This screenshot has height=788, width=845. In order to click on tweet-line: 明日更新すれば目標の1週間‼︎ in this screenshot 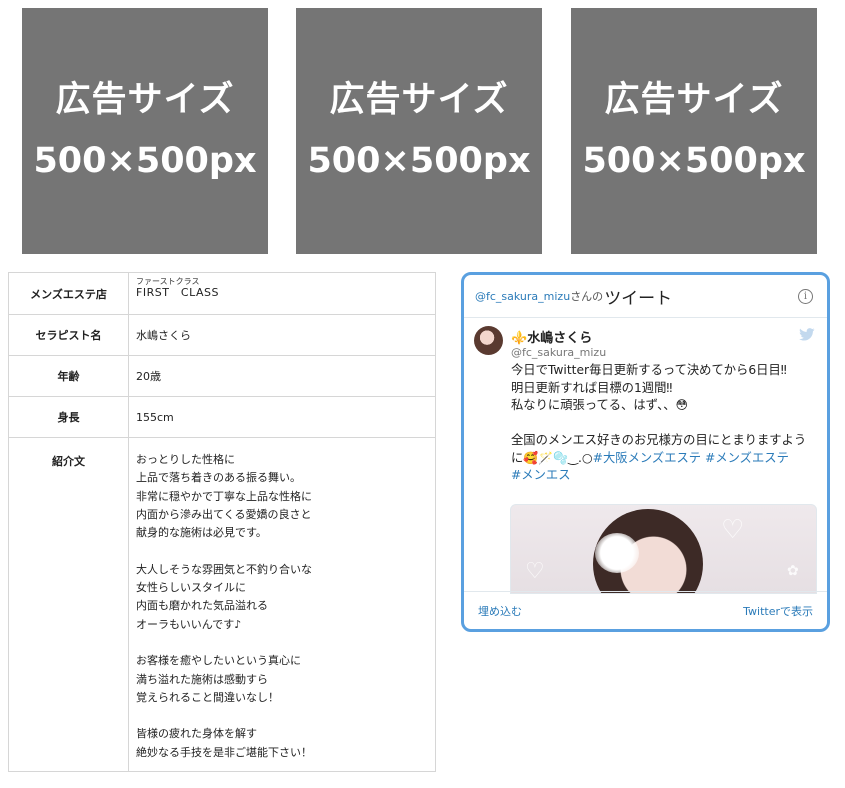, I will do `click(592, 387)`.